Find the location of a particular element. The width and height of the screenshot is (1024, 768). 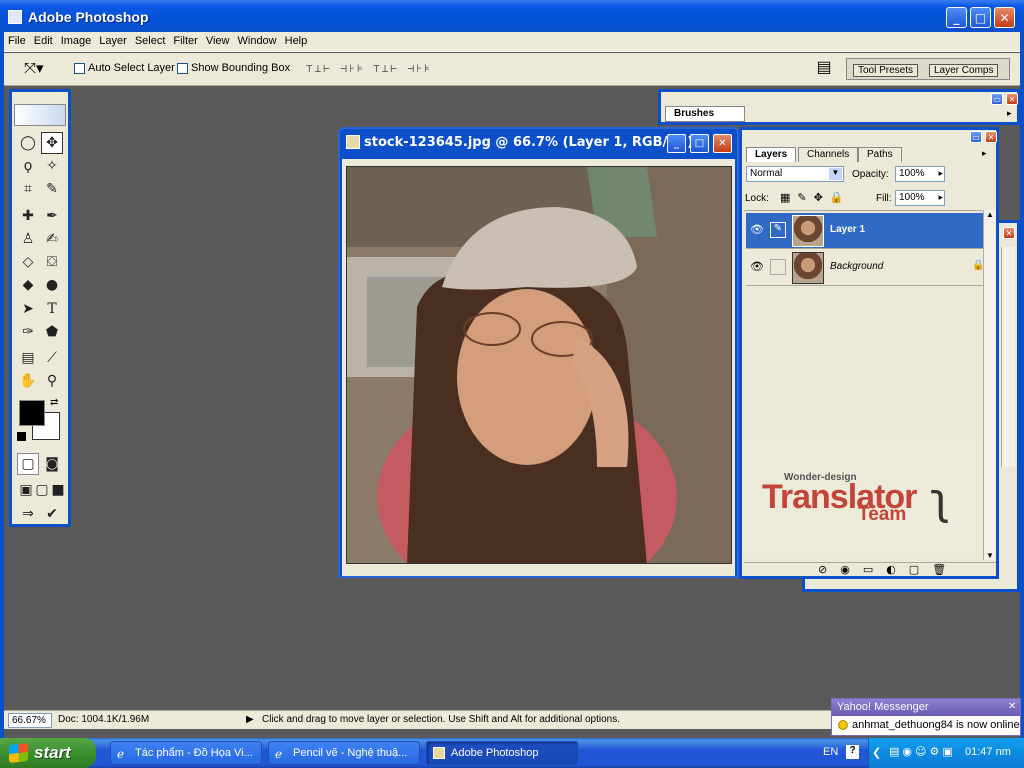

bg-palette-scrollbar is located at coordinates (1008, 357).